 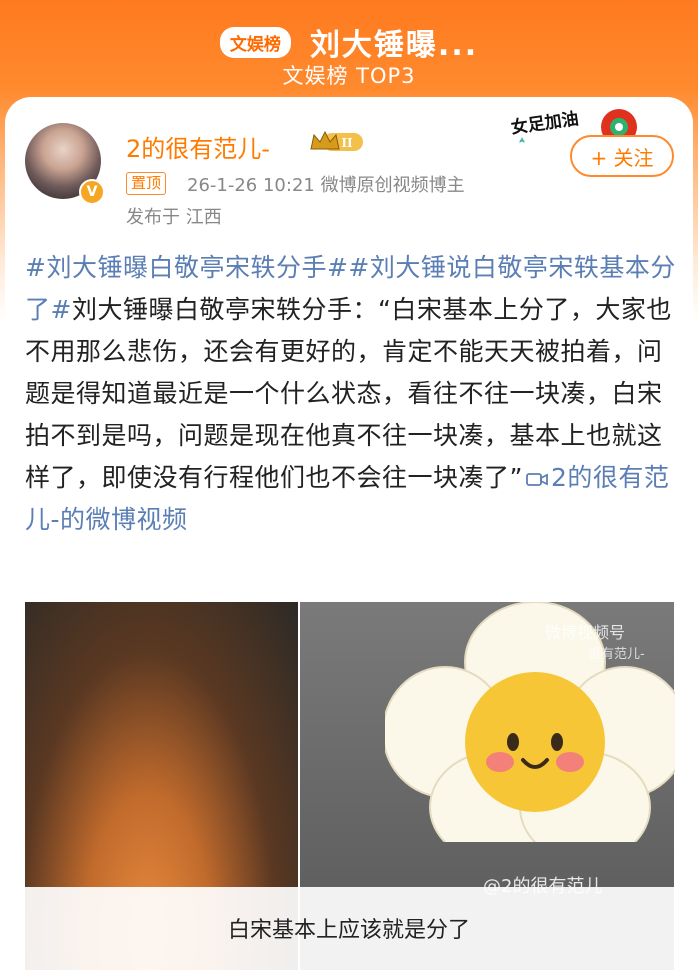 I want to click on post-location: 发布于 江西, so click(x=174, y=217).